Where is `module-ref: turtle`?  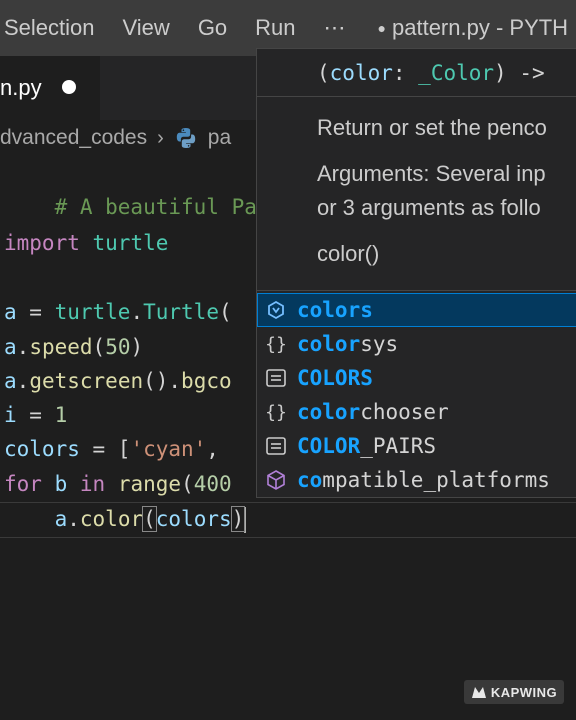 module-ref: turtle is located at coordinates (92, 312).